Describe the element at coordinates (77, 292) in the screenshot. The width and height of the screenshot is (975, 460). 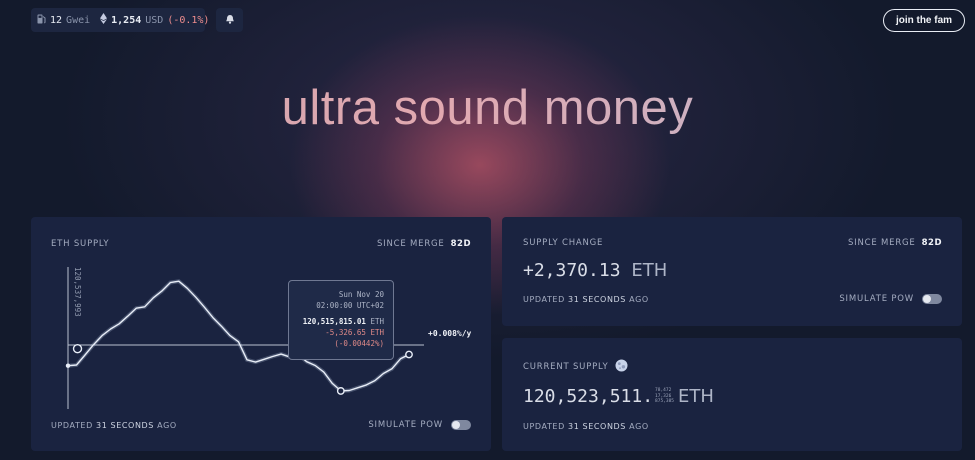
I see `y-tick-label: 120,537,993` at that location.